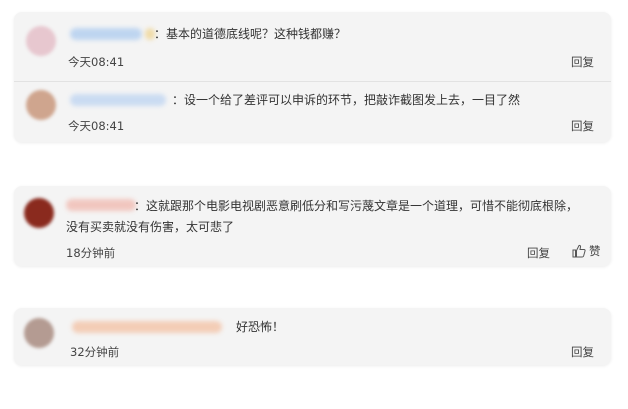  What do you see at coordinates (91, 253) in the screenshot?
I see `comment-timestamp: 18分钟前` at bounding box center [91, 253].